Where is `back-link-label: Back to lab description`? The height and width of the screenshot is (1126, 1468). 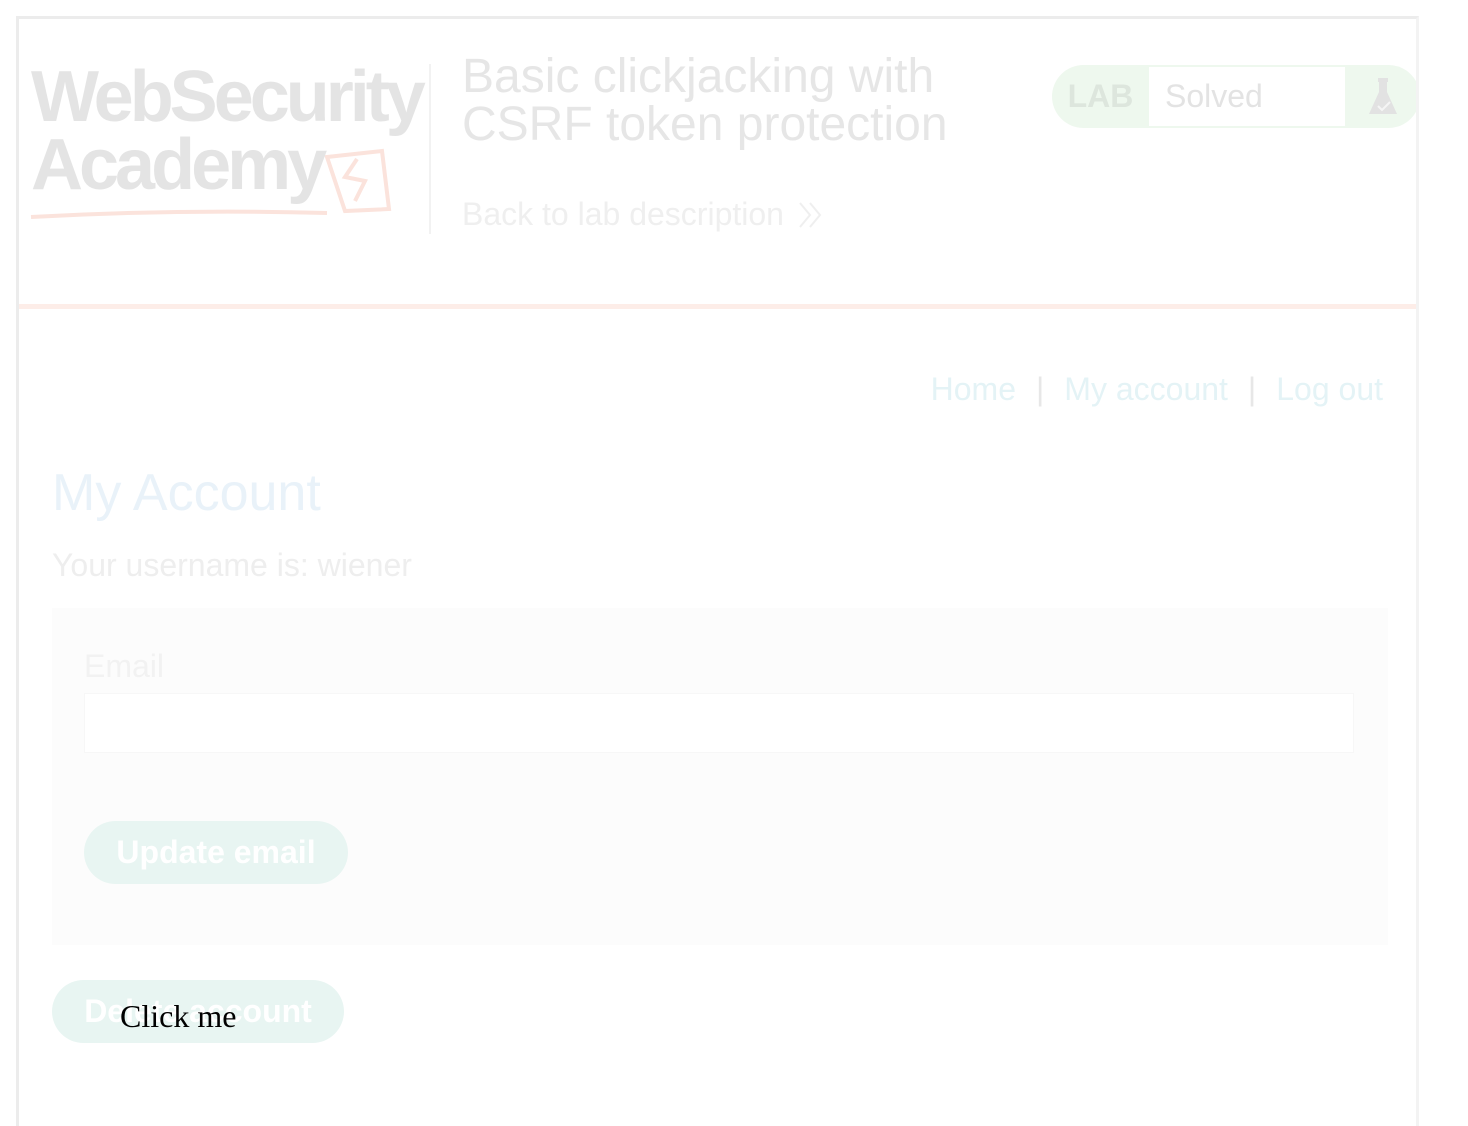 back-link-label: Back to lab description is located at coordinates (623, 214).